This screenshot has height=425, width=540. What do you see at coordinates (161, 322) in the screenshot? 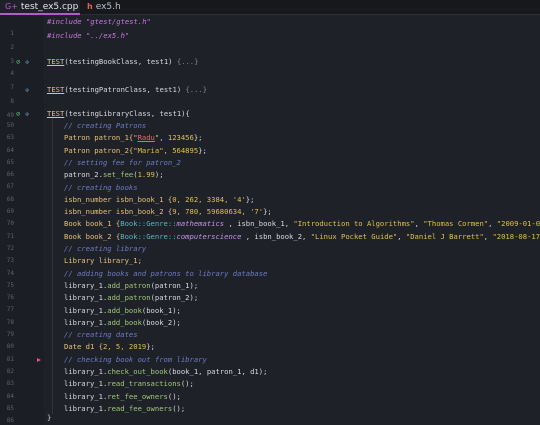
I see `code-text: (book_2);` at bounding box center [161, 322].